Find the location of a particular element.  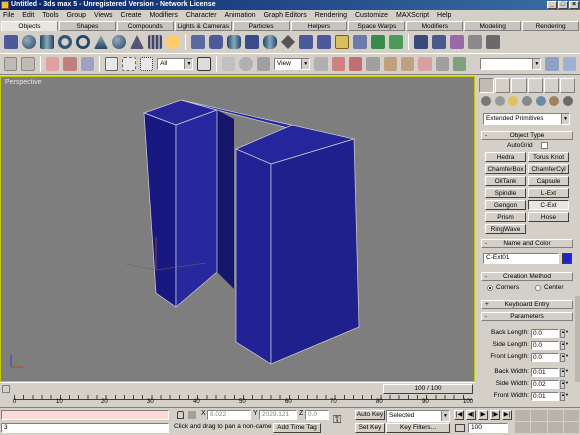

render-scene-icon is located at coordinates (552, 64).